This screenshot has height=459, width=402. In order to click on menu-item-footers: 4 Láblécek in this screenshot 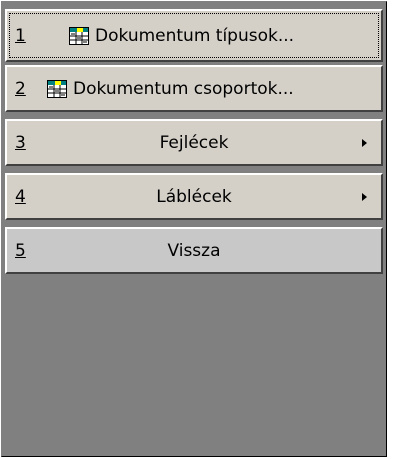, I will do `click(194, 196)`.